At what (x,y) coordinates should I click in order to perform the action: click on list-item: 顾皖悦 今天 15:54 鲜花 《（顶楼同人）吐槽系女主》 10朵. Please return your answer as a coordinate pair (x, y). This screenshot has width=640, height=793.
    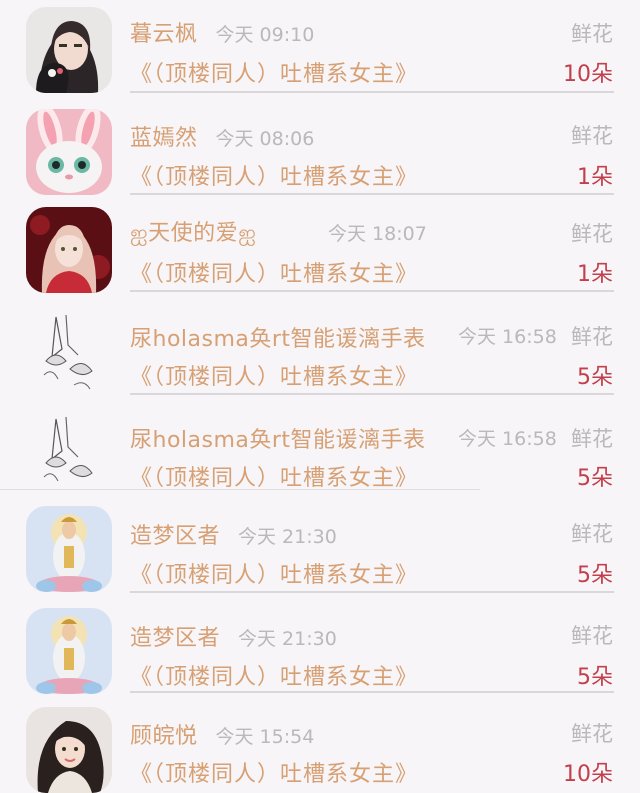
    Looking at the image, I should click on (320, 746).